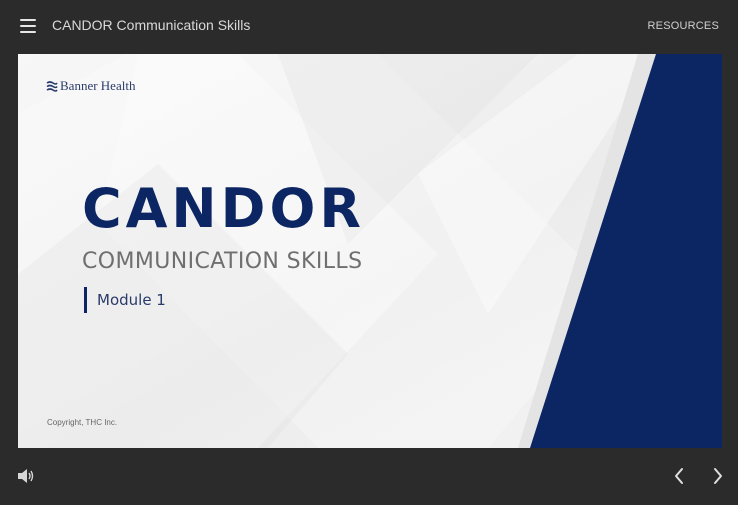  I want to click on course-title: CANDOR Communication Skills, so click(151, 25).